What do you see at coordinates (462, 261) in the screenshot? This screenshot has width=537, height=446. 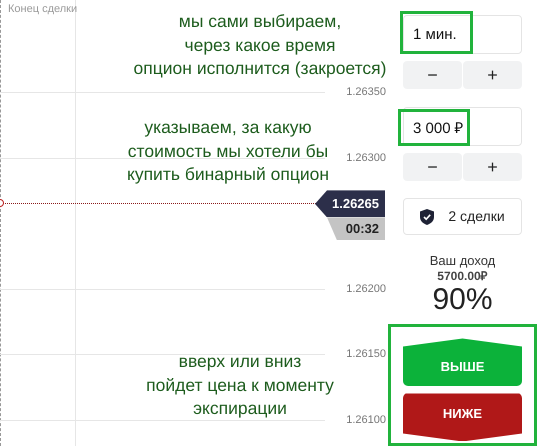 I see `income-label: Ваш доход` at bounding box center [462, 261].